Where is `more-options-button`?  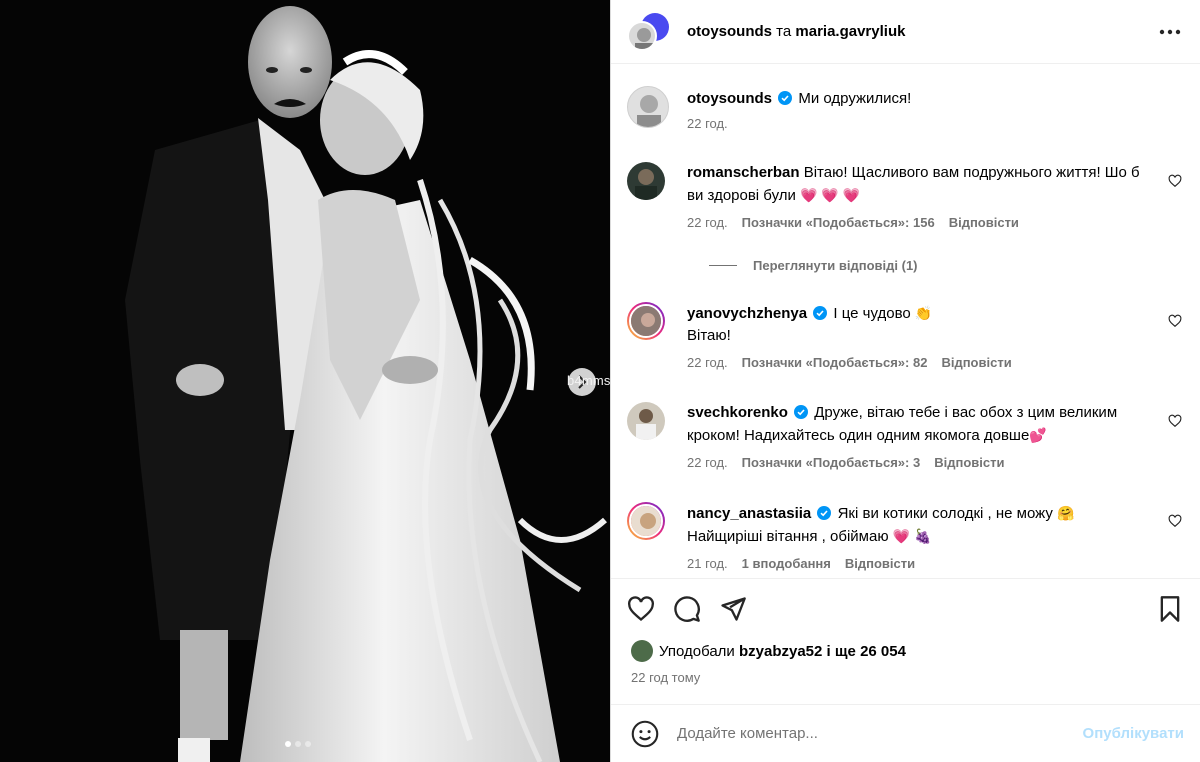
more-options-button is located at coordinates (1170, 32).